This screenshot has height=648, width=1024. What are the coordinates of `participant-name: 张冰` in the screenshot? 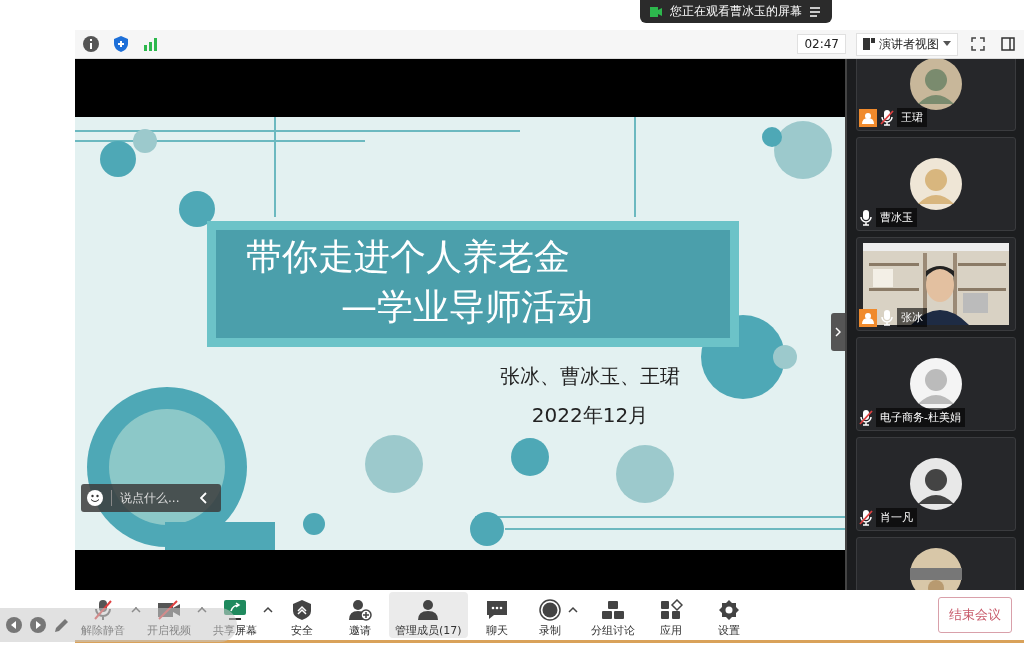 It's located at (912, 317).